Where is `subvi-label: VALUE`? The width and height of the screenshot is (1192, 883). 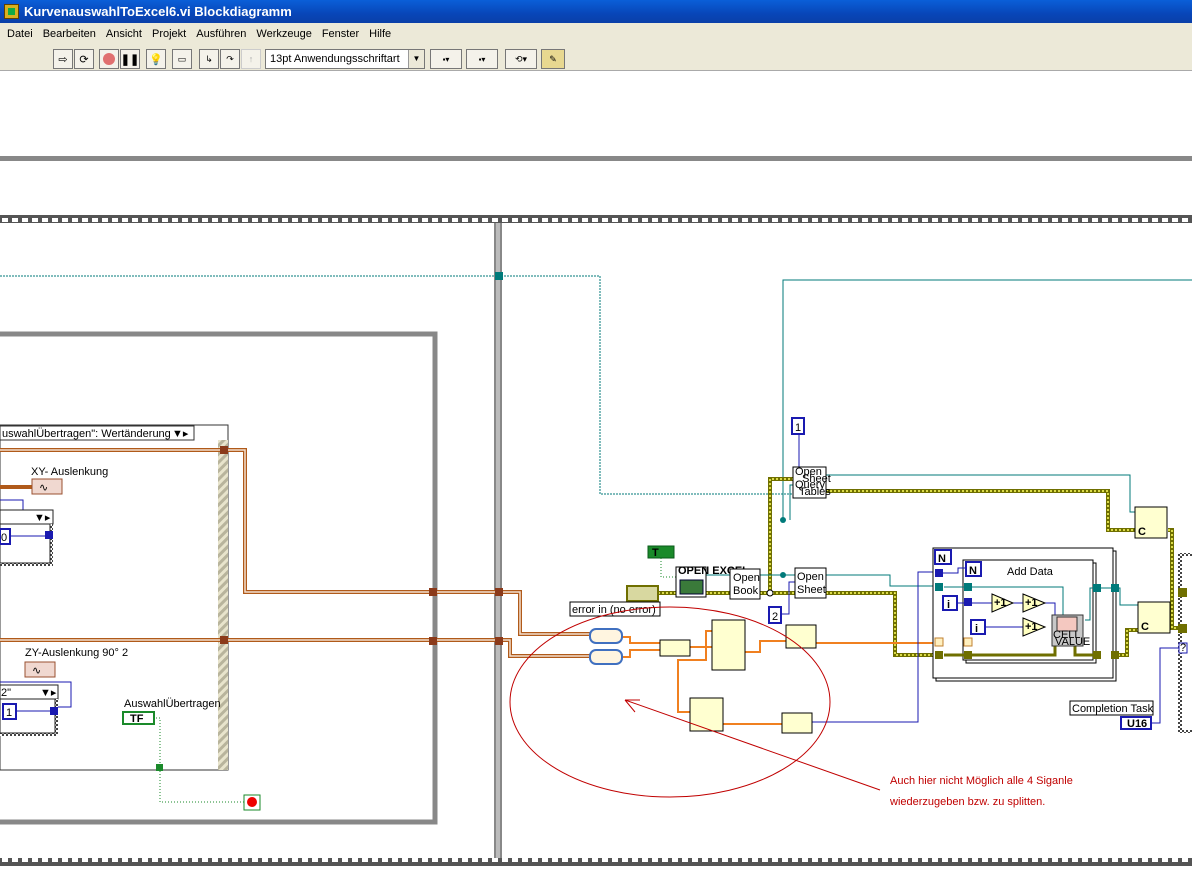 subvi-label: VALUE is located at coordinates (1072, 642).